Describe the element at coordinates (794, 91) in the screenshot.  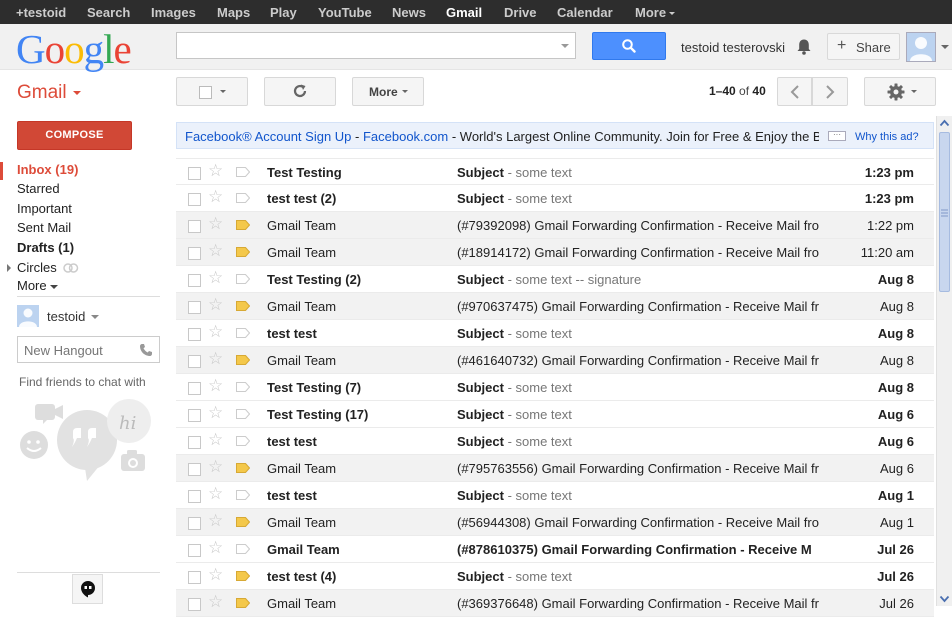
I see `newer-button` at that location.